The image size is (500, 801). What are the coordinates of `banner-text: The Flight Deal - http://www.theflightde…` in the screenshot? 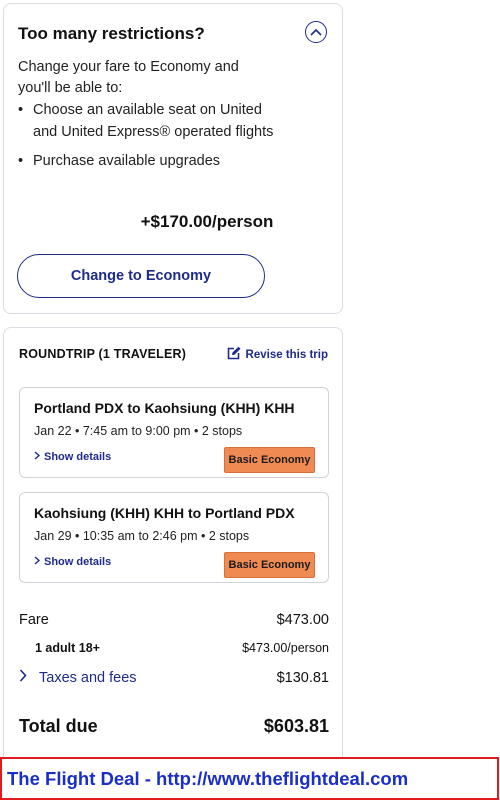 It's located at (208, 778).